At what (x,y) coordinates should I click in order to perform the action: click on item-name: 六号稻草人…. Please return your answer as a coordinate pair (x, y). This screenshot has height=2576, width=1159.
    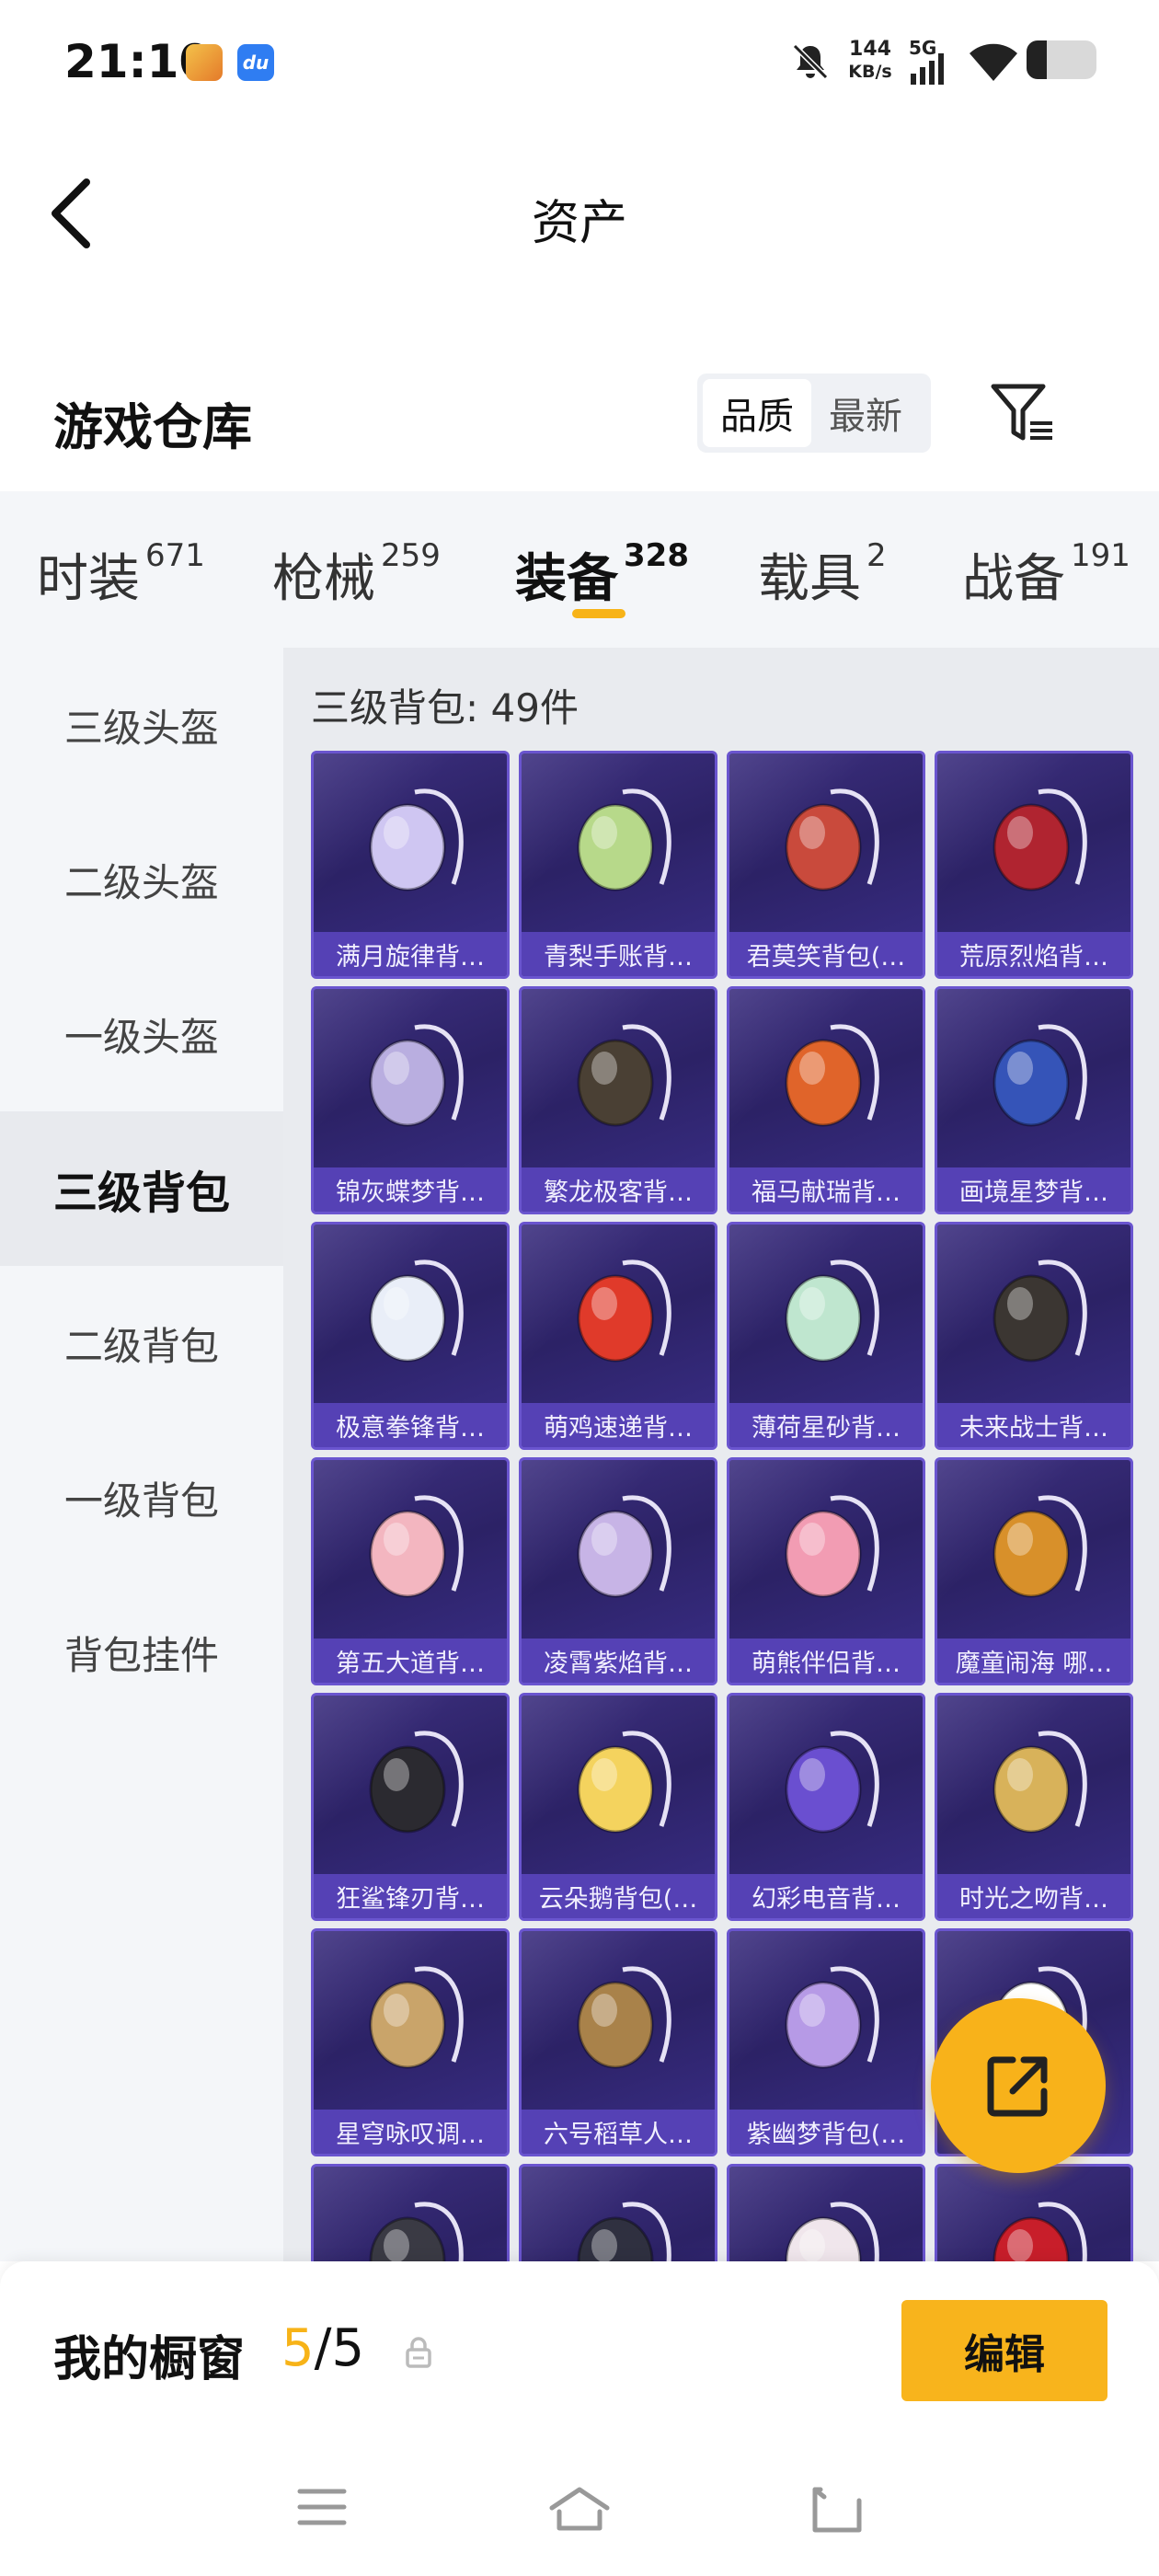
    Looking at the image, I should click on (618, 2132).